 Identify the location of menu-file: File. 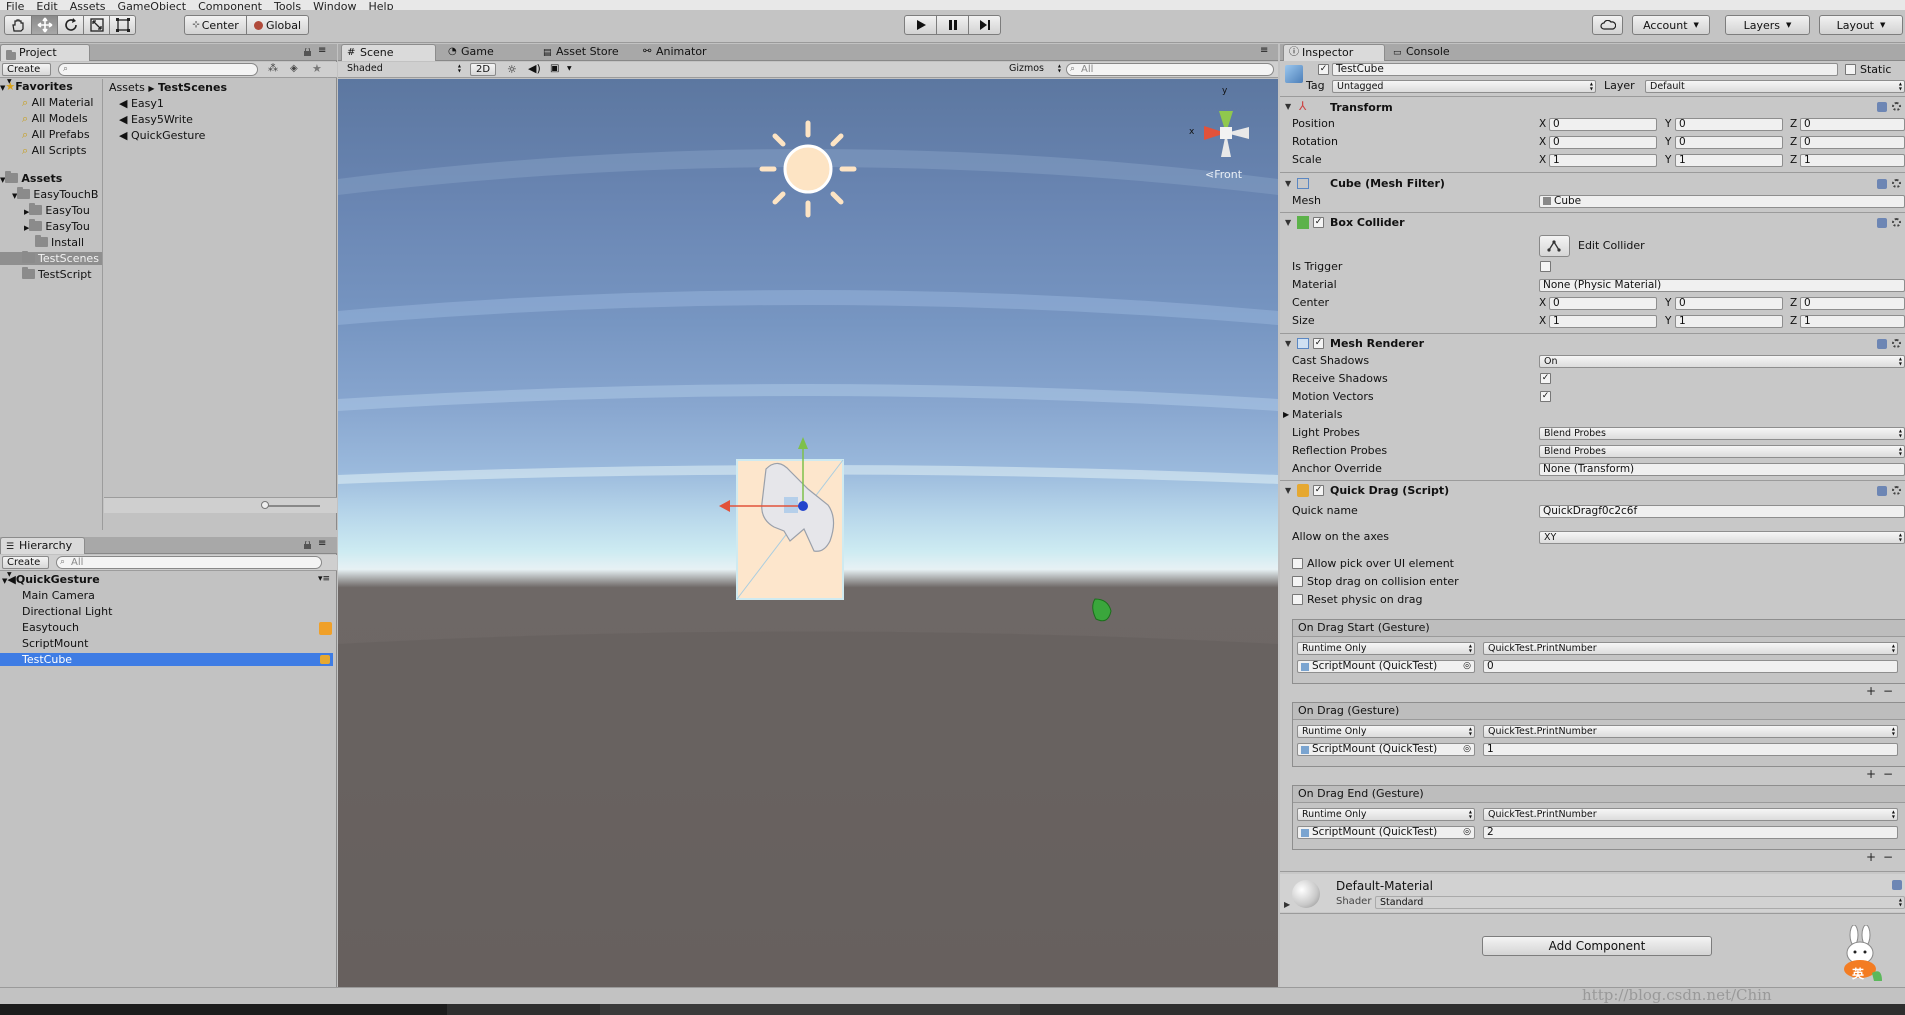
(15, 5).